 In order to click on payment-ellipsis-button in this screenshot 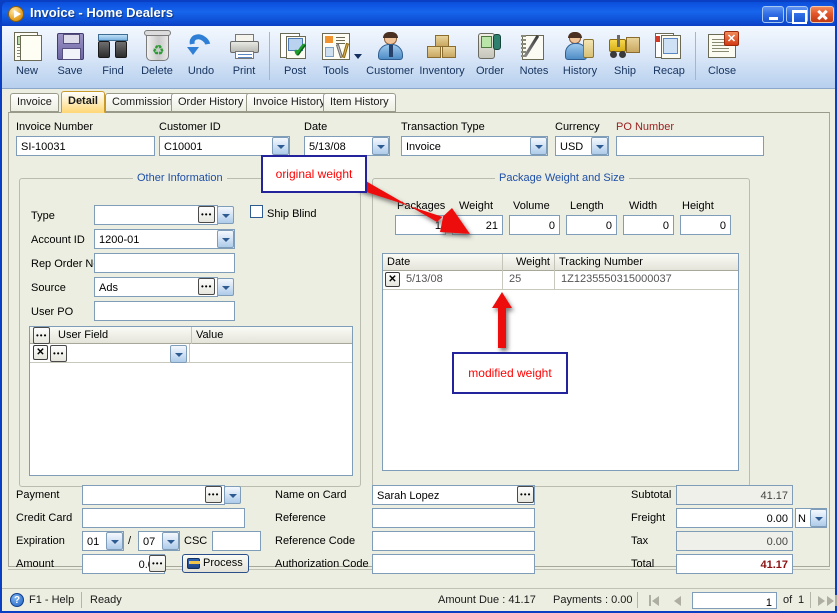, I will do `click(213, 494)`.